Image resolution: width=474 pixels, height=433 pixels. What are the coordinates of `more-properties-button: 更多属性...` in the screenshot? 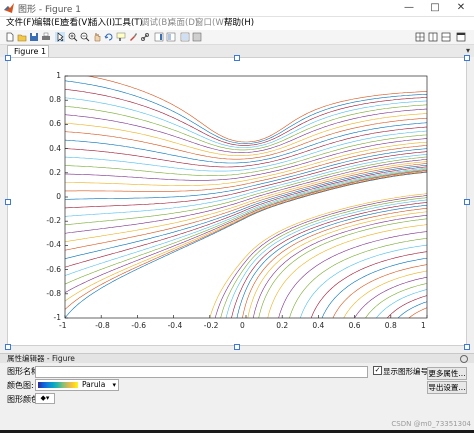 It's located at (447, 373).